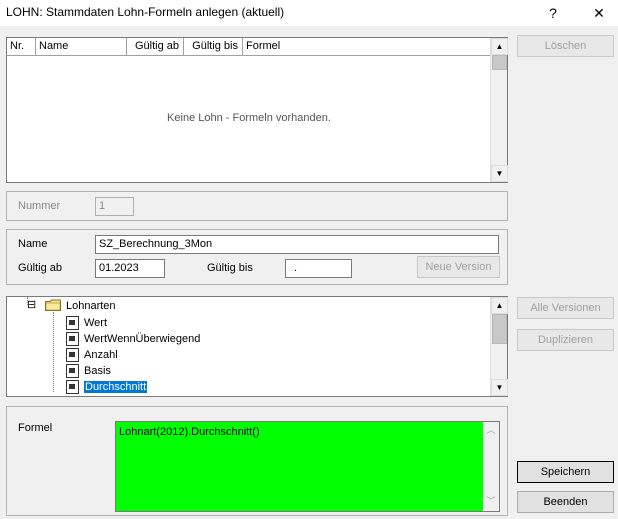 The height and width of the screenshot is (519, 618). I want to click on column-header-gueltig-ab: Gültig ab, so click(155, 47).